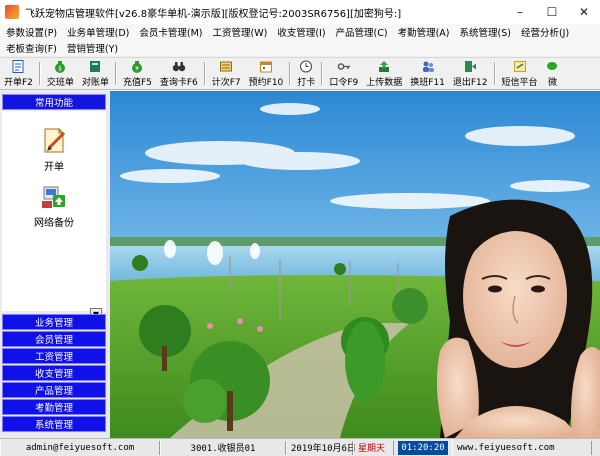  What do you see at coordinates (545, 32) in the screenshot?
I see `menu-business-analysis: 经营分析(J)` at bounding box center [545, 32].